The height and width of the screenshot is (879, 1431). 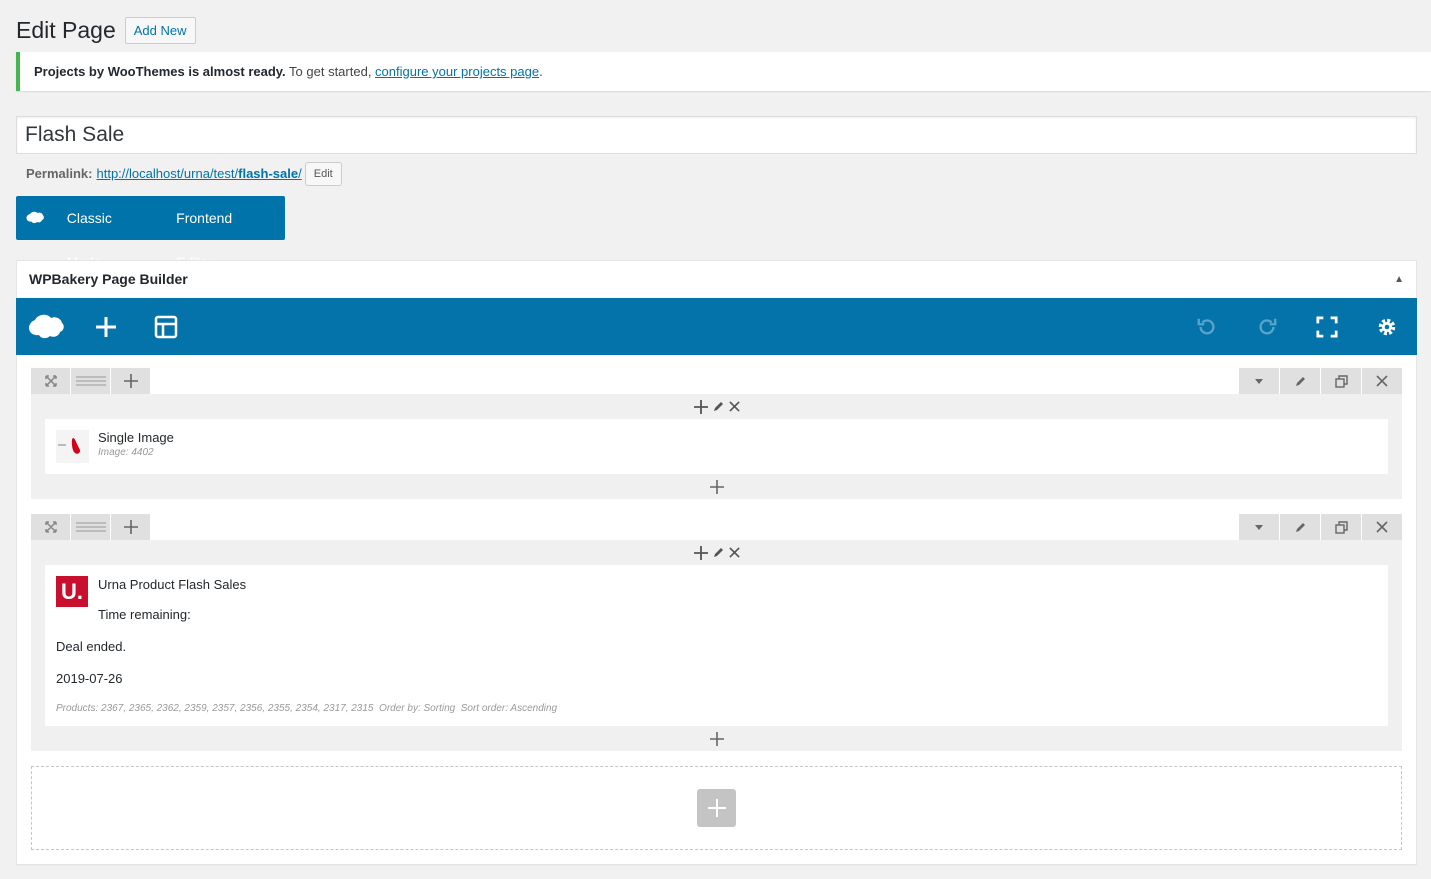 I want to click on builder-row: Single Image Image: 4402, so click(x=716, y=433).